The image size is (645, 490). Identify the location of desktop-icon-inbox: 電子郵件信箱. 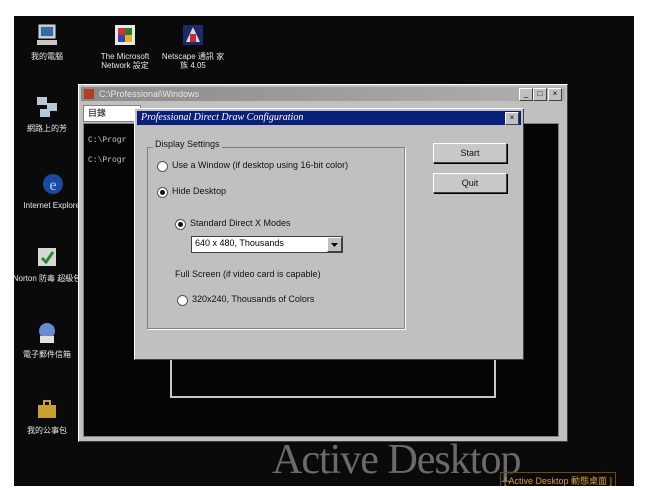
(48, 339).